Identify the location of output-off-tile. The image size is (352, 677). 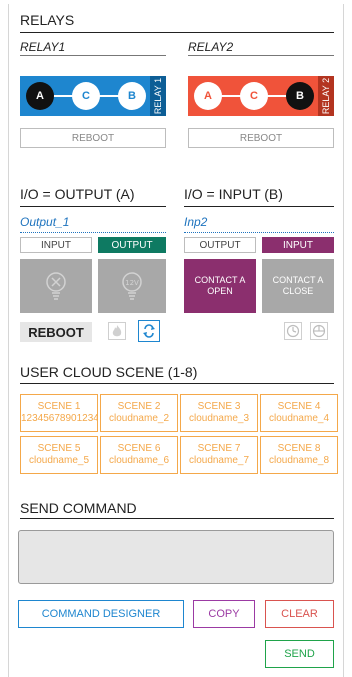
(56, 286).